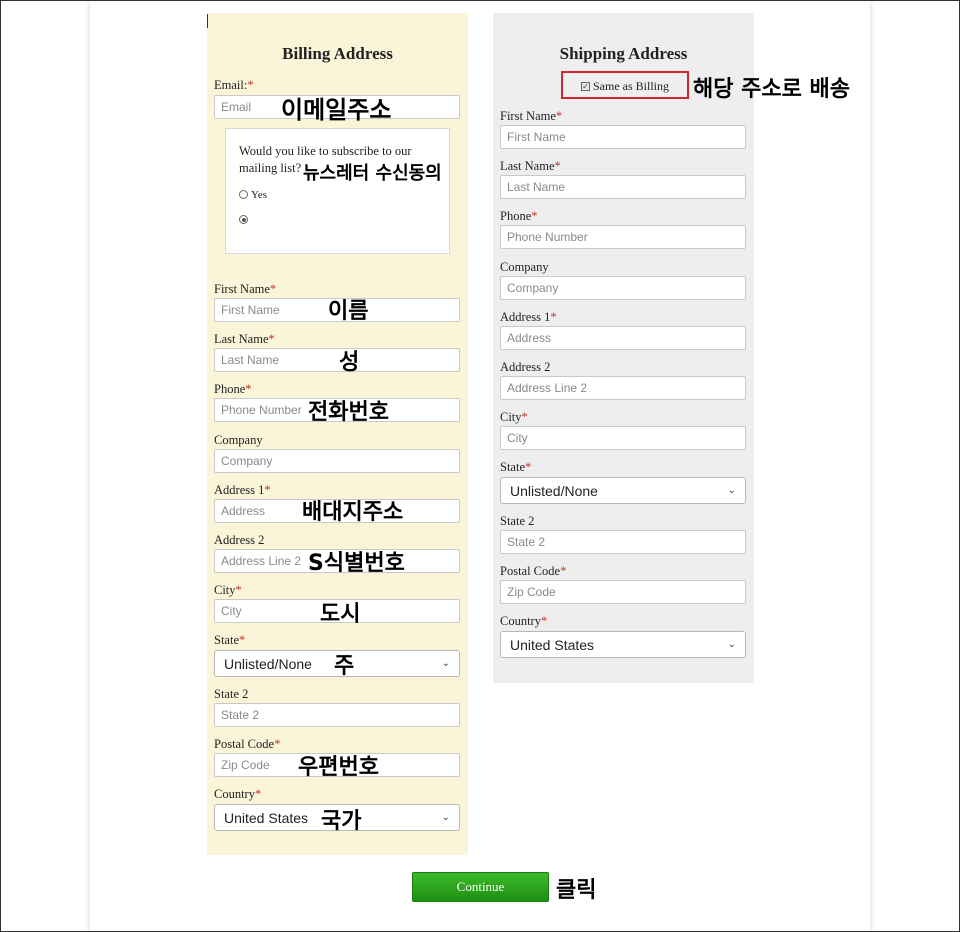  I want to click on billing-company-label: Company, so click(238, 440).